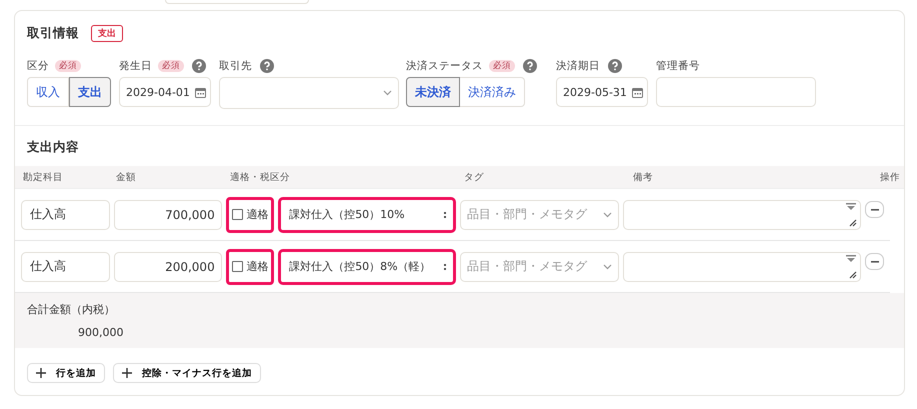 The height and width of the screenshot is (409, 917). Describe the element at coordinates (100, 332) in the screenshot. I see `total-amount: 900,000` at that location.